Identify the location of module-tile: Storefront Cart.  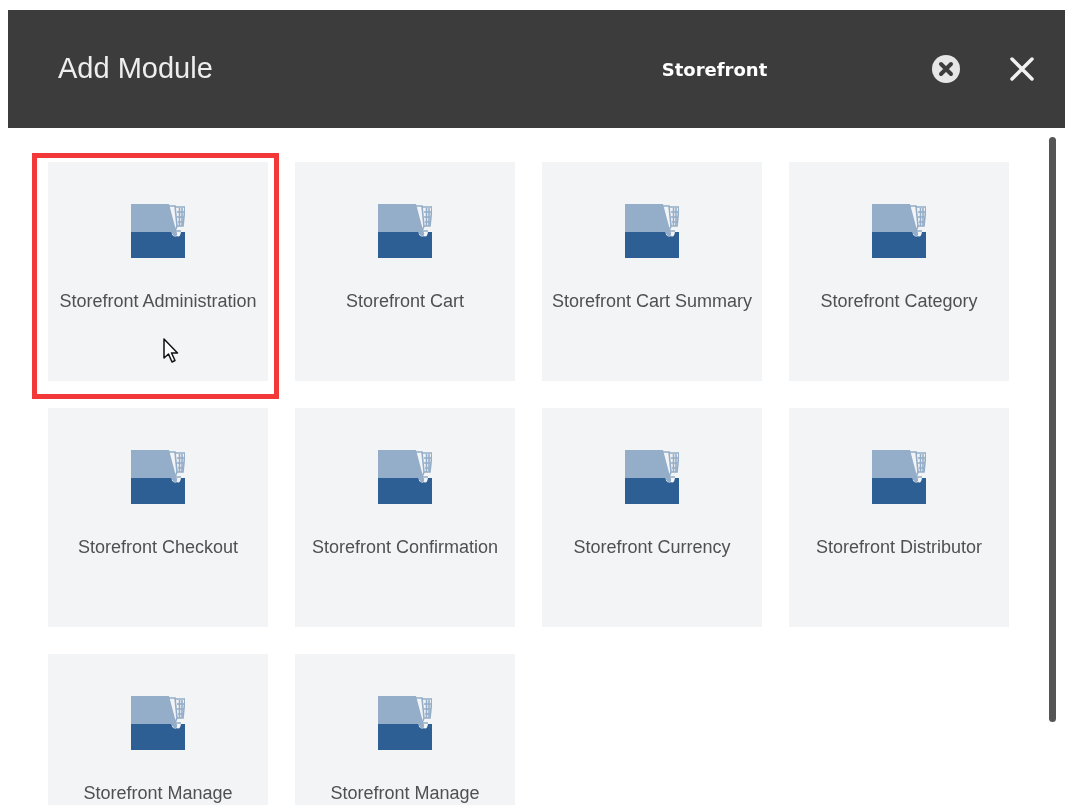
(405, 271).